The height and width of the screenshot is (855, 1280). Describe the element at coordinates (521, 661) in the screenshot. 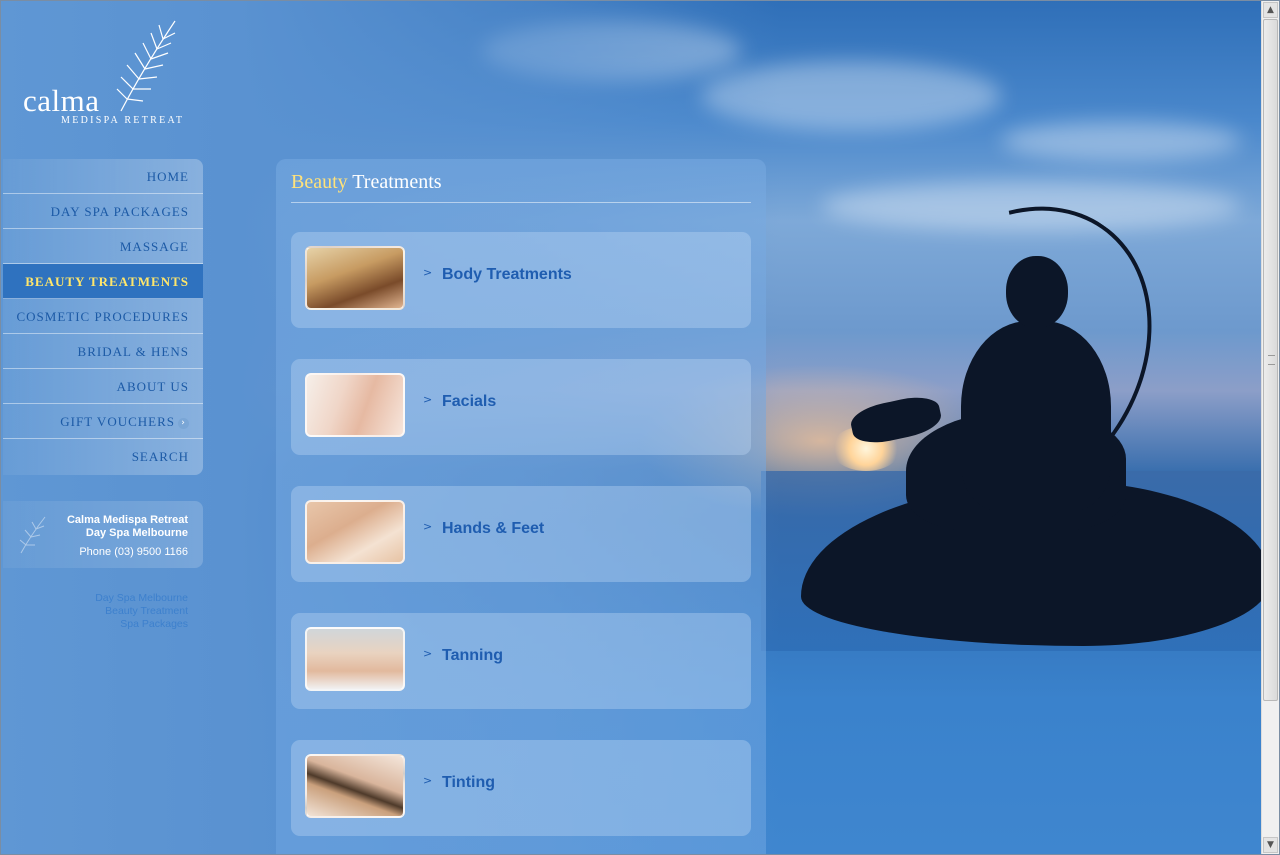

I see `treatment-card-tanning: > Tanning` at that location.